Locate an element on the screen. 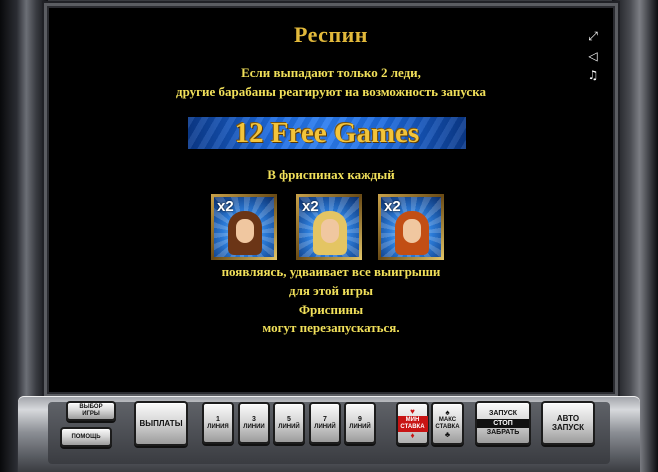 This screenshot has width=658, height=472. min-bet-button: ♥ МИН СТАВКА ♦ is located at coordinates (412, 423).